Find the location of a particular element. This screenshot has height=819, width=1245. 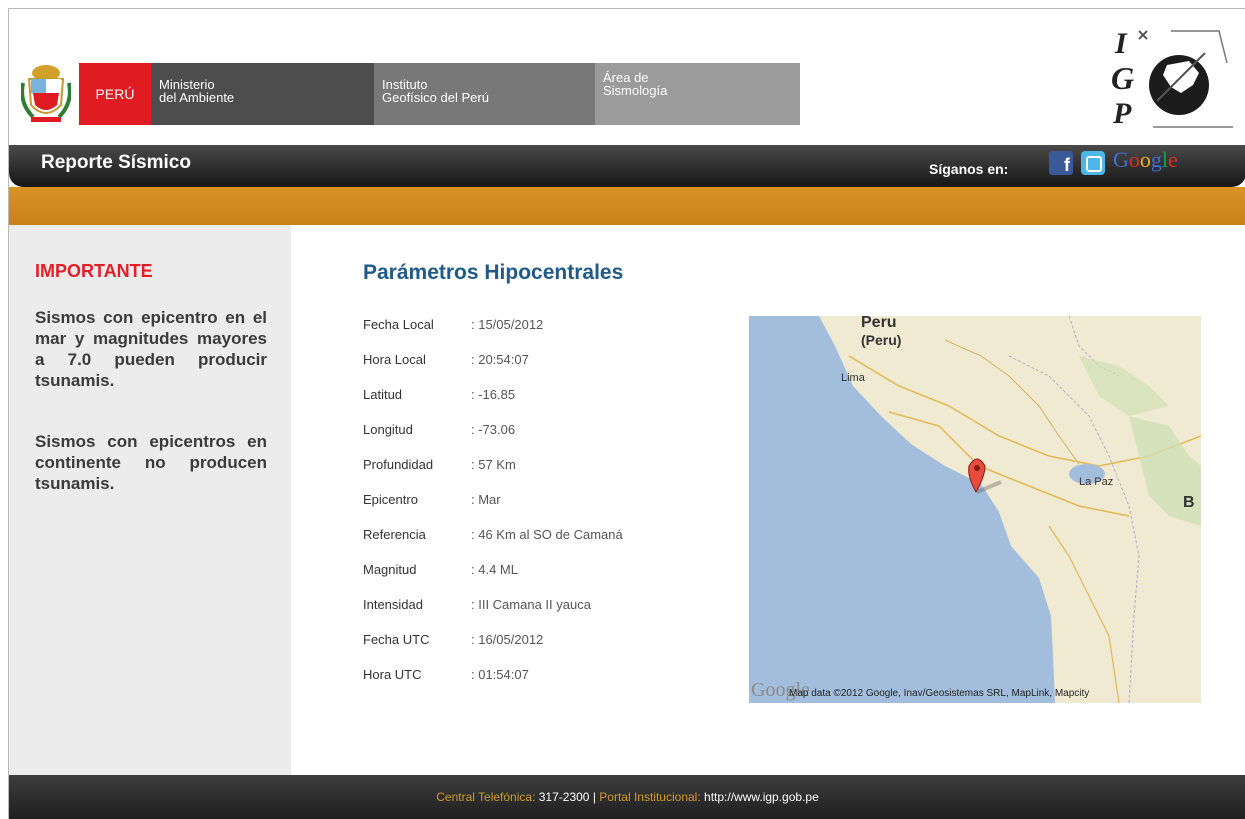

institute-segment: Instituto Geofísico del Perú is located at coordinates (484, 94).